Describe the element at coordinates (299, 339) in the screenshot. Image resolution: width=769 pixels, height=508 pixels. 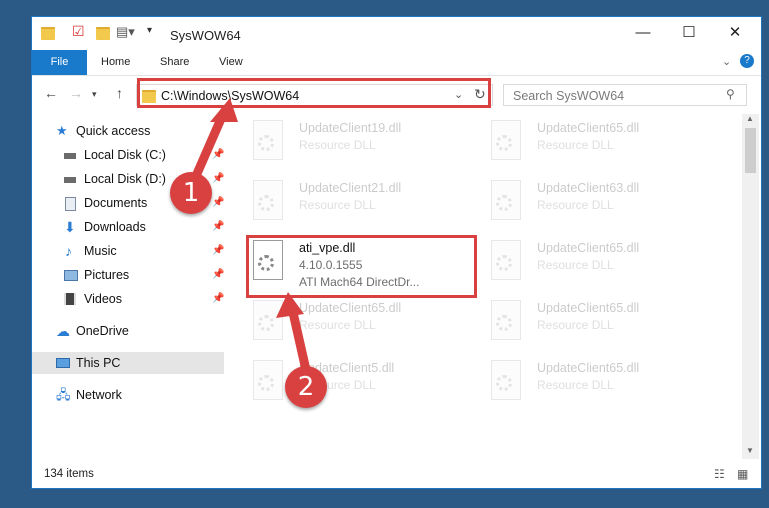
I see `arrow-2-shaft` at that location.